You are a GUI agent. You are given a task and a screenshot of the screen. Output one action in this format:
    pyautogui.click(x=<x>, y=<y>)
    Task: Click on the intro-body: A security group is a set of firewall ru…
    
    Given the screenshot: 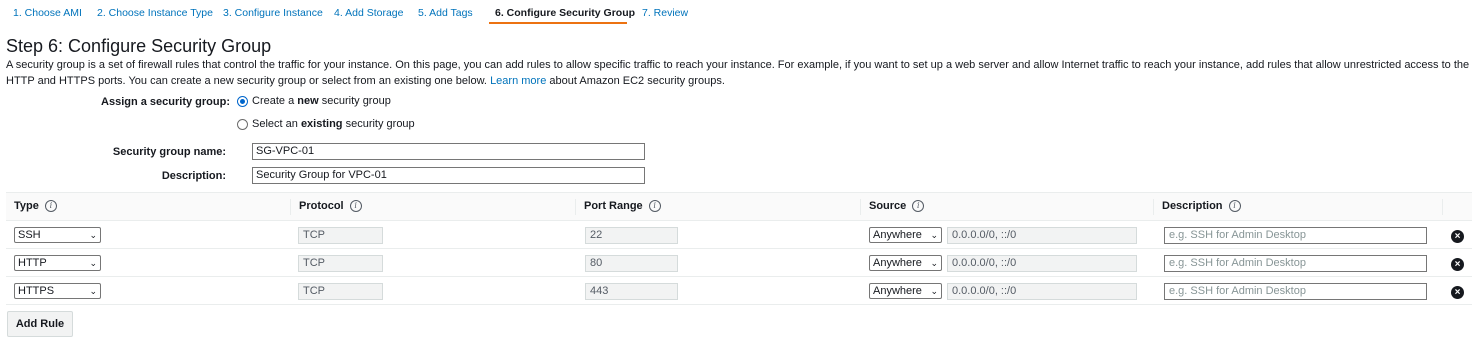 What is the action you would take?
    pyautogui.click(x=738, y=73)
    